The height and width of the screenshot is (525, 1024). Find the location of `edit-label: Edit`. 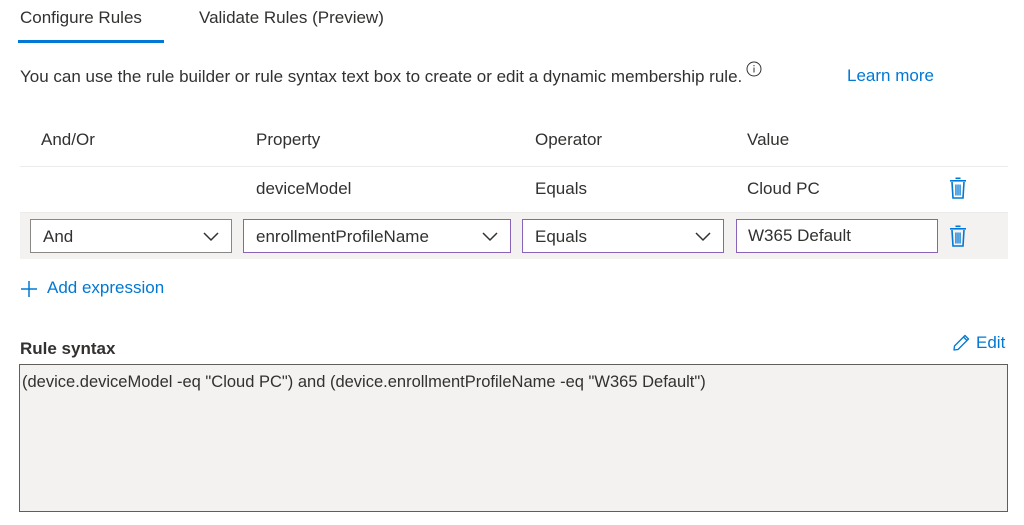

edit-label: Edit is located at coordinates (991, 342).